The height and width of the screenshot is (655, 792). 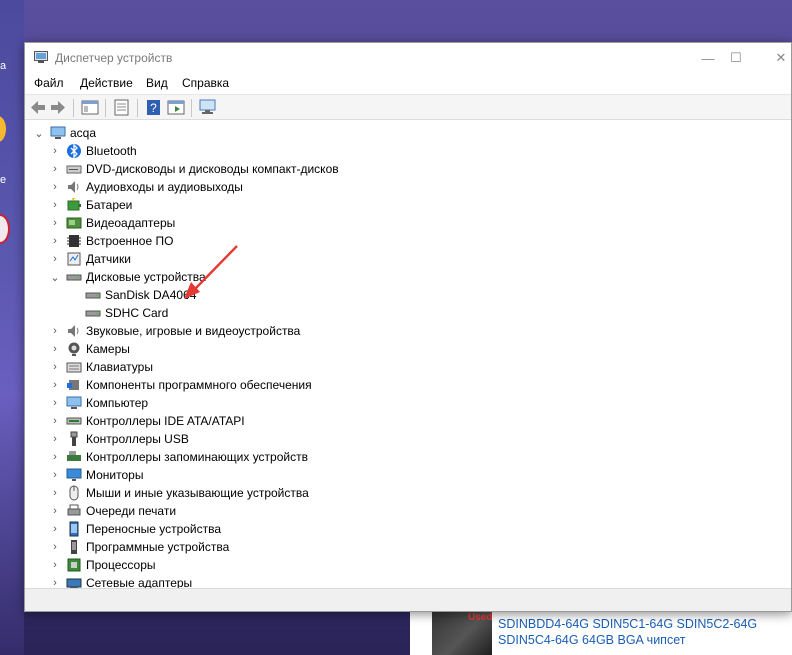 I want to click on printer-icon, so click(x=74, y=510).